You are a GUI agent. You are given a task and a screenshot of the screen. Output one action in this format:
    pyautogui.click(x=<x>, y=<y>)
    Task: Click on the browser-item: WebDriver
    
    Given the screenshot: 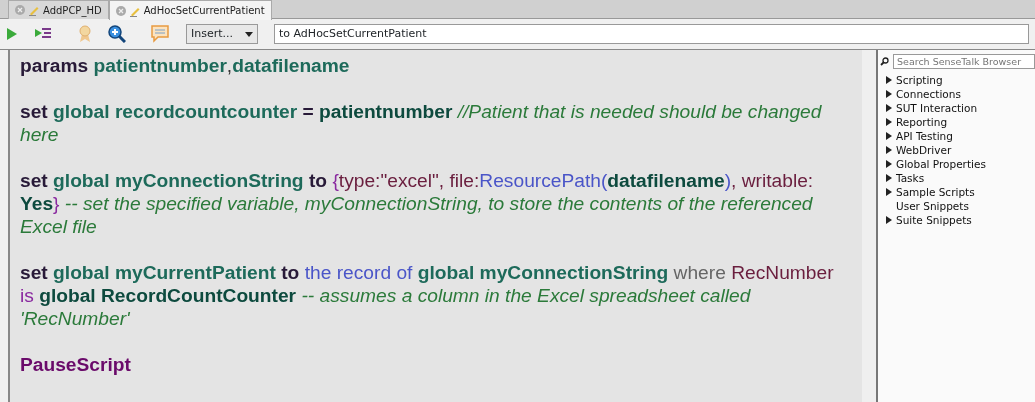 What is the action you would take?
    pyautogui.click(x=957, y=150)
    